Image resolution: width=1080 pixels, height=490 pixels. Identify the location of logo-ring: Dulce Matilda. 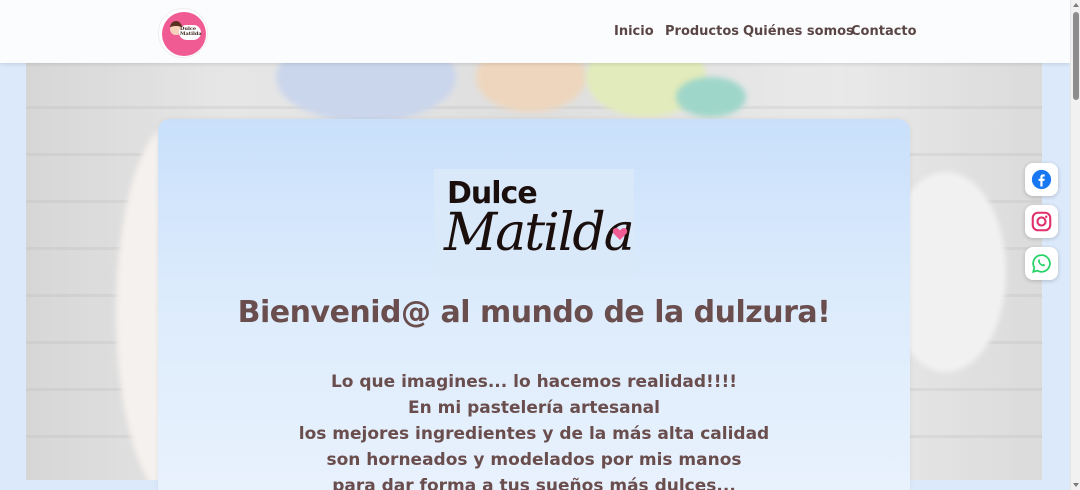
(184, 34).